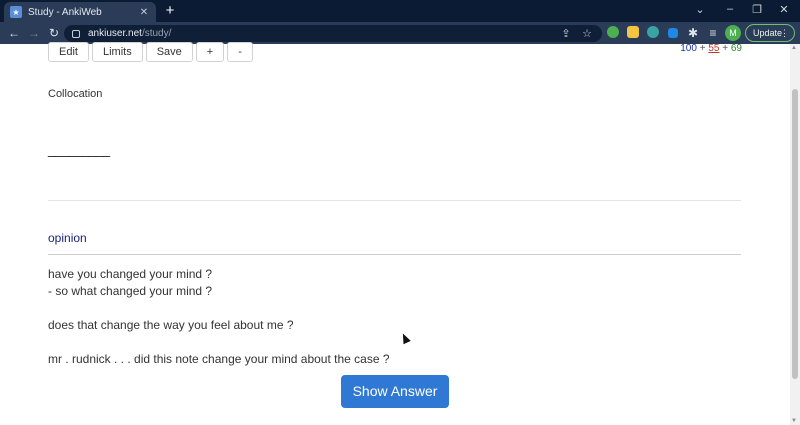 Image resolution: width=800 pixels, height=425 pixels. Describe the element at coordinates (67, 238) in the screenshot. I see `card-word: opinion` at that location.